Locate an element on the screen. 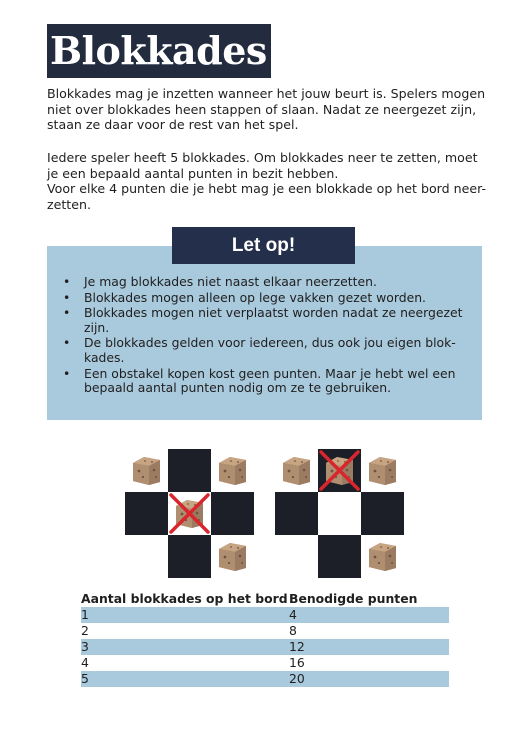 This screenshot has height=745, width=523. table-cell: 1 is located at coordinates (185, 615).